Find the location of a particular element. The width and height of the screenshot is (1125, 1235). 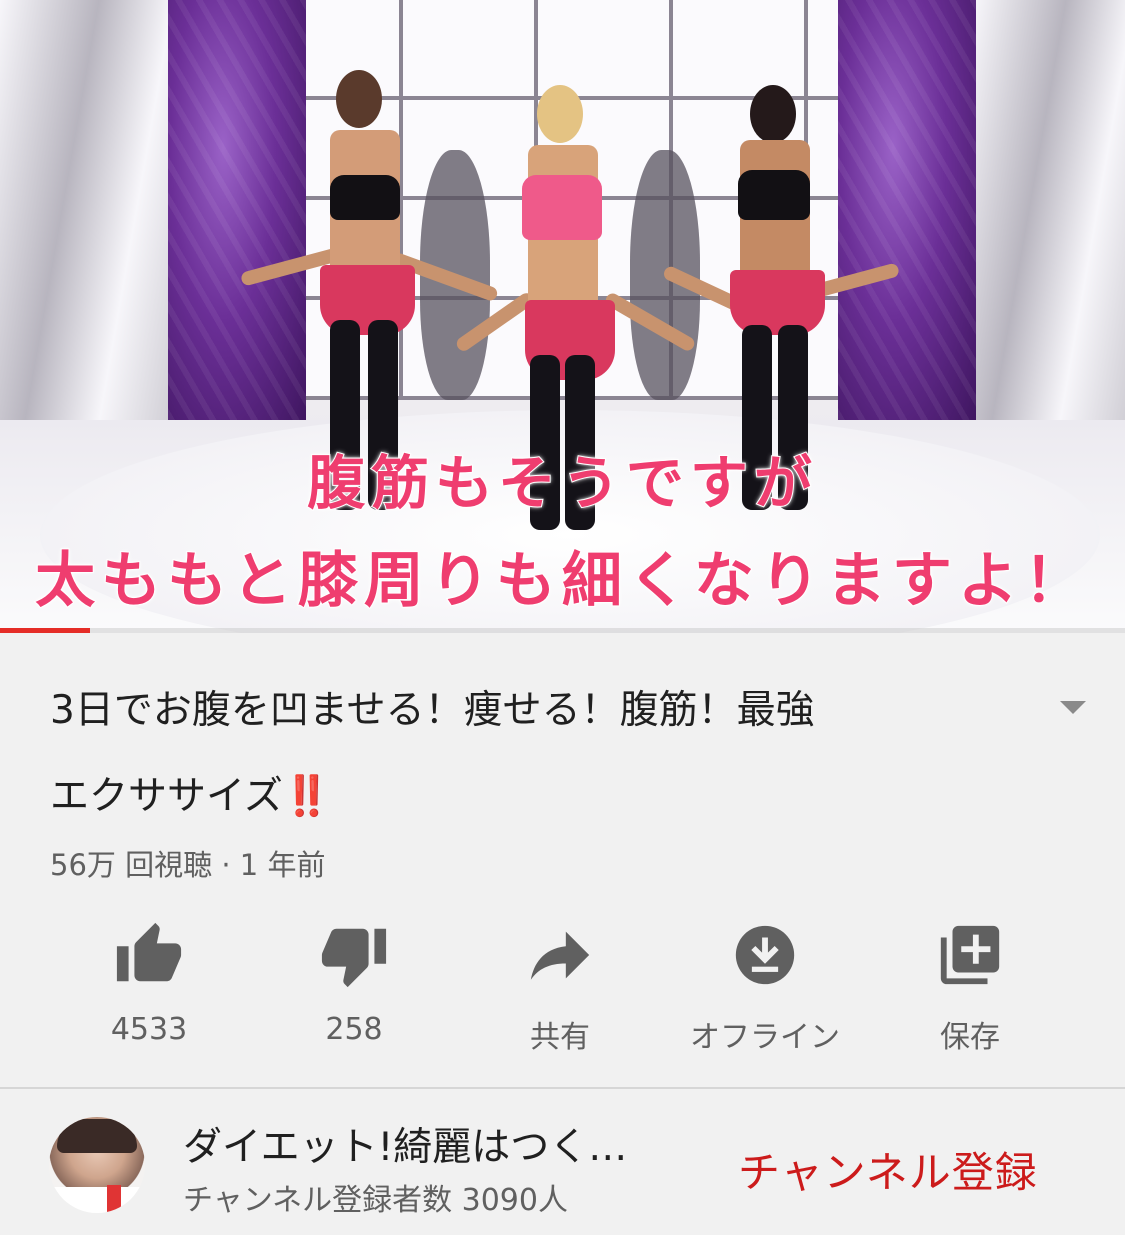

save-label: 保存 is located at coordinates (970, 1037).